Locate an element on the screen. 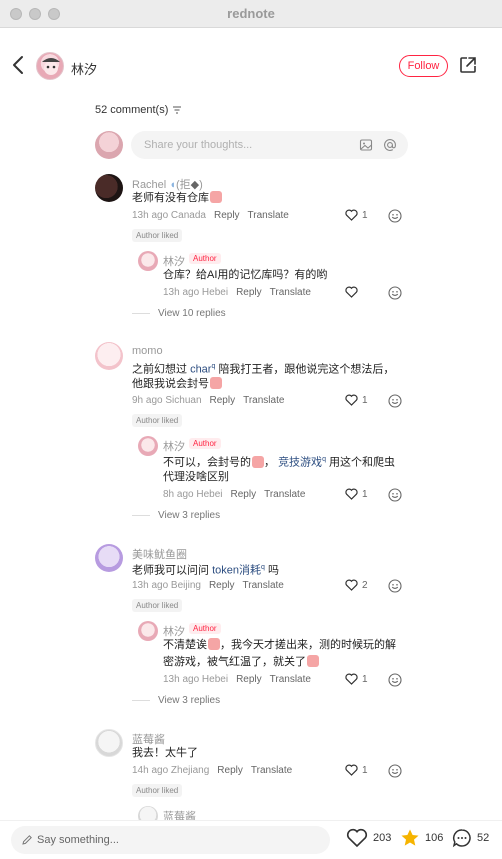  author-name: 林汐 is located at coordinates (84, 68).